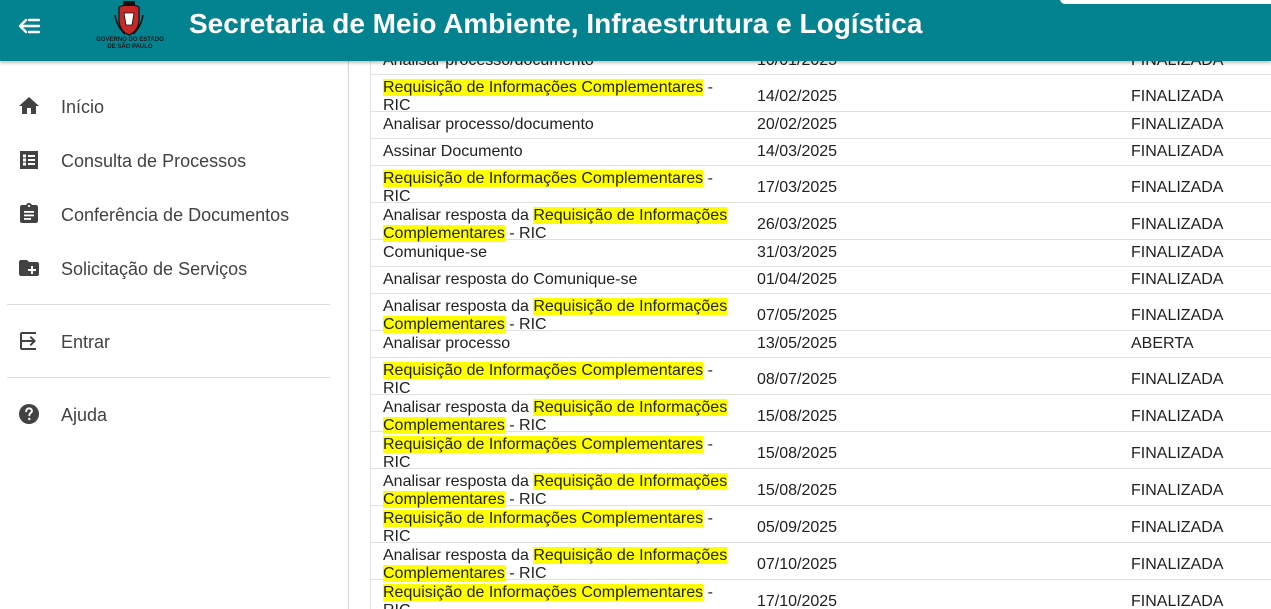 The width and height of the screenshot is (1271, 609). I want to click on task-date-cell: 01/04/2025, so click(797, 279).